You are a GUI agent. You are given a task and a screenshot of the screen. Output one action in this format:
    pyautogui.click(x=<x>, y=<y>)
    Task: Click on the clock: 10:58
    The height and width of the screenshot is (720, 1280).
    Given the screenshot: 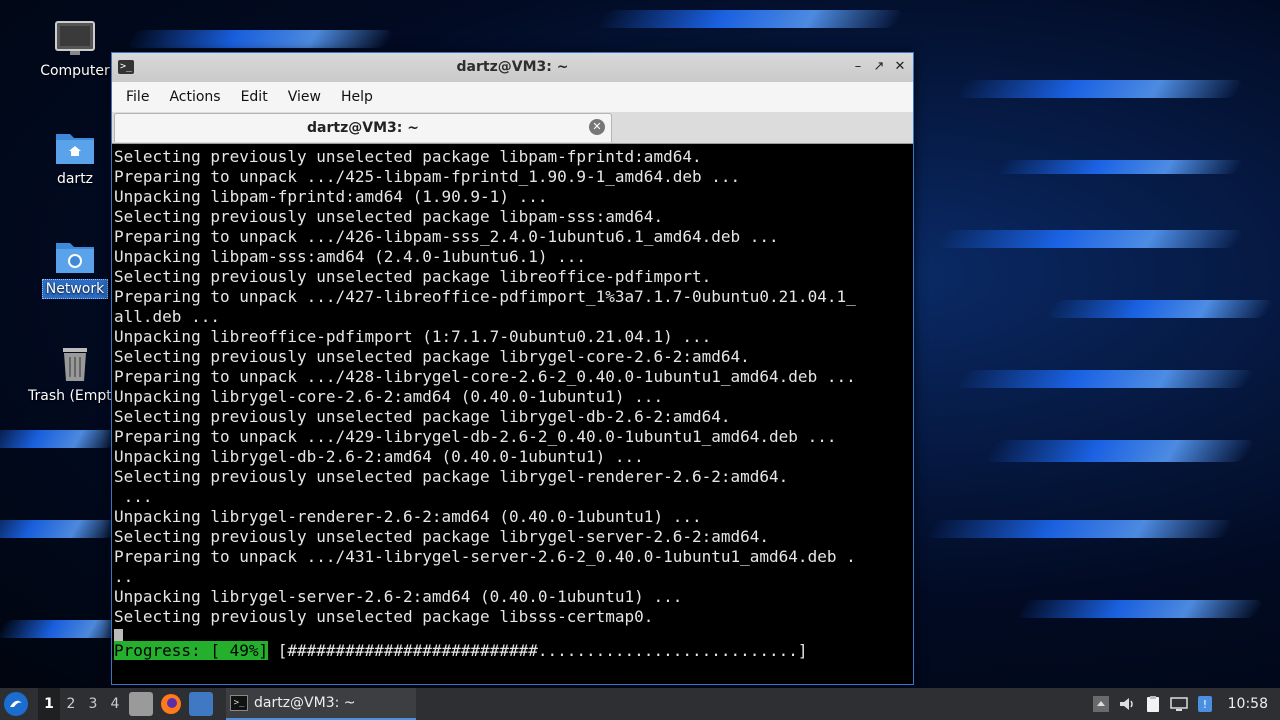 What is the action you would take?
    pyautogui.click(x=1248, y=704)
    